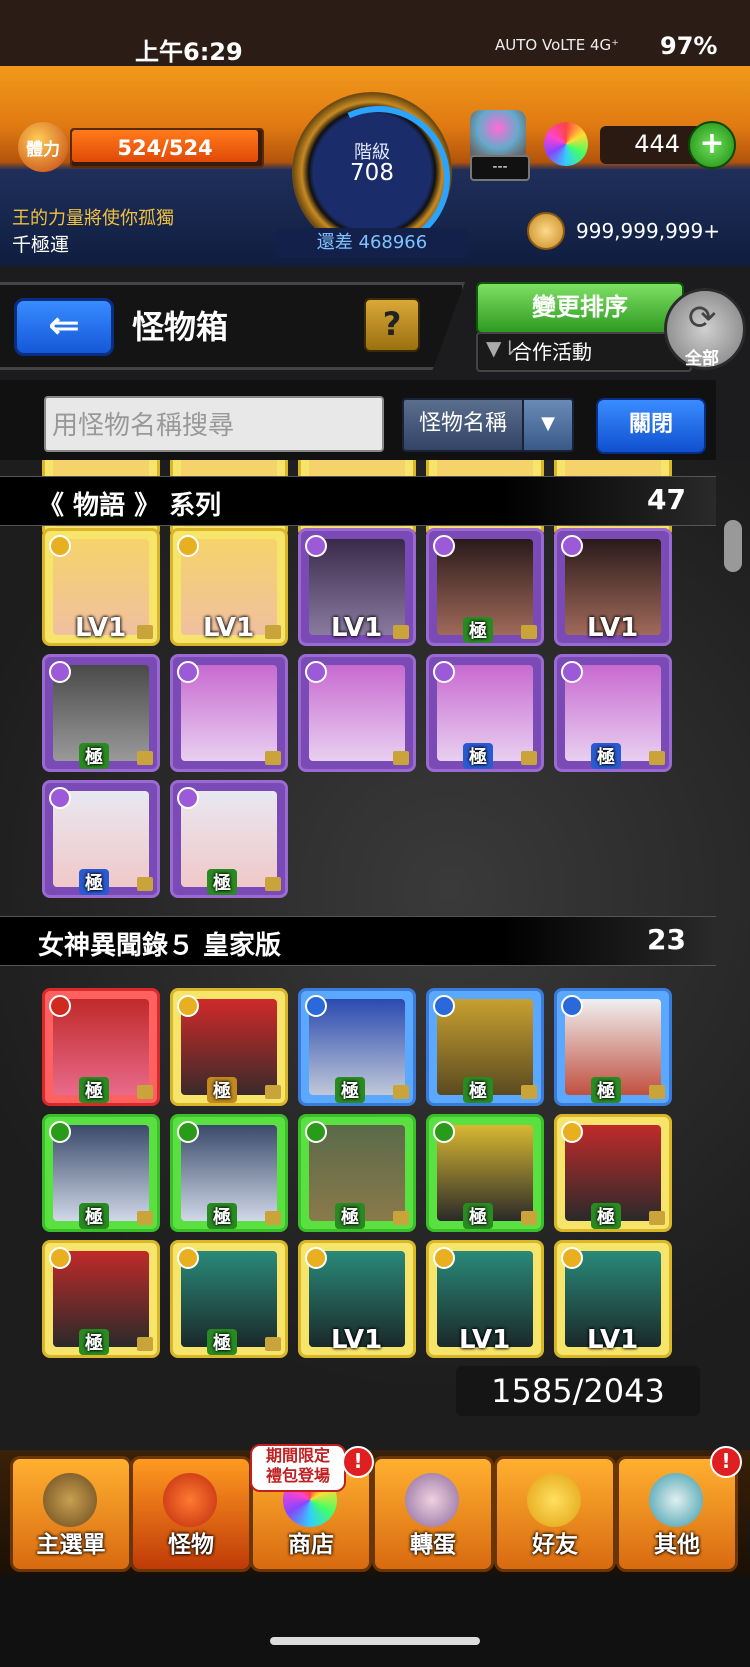 The image size is (750, 1667). Describe the element at coordinates (160, 946) in the screenshot. I see `section-name: 女神異聞錄５ 皇家版` at that location.